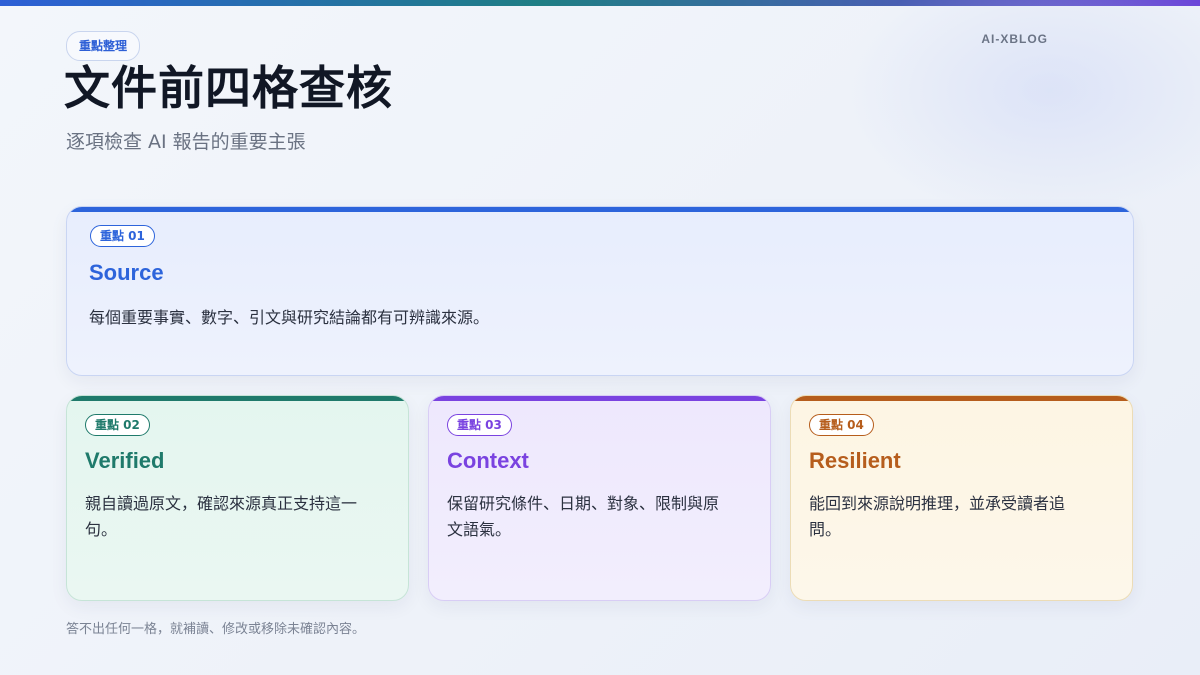  I want to click on page-subtitle: 逐項檢查 AI 報告的重要主張, so click(186, 142).